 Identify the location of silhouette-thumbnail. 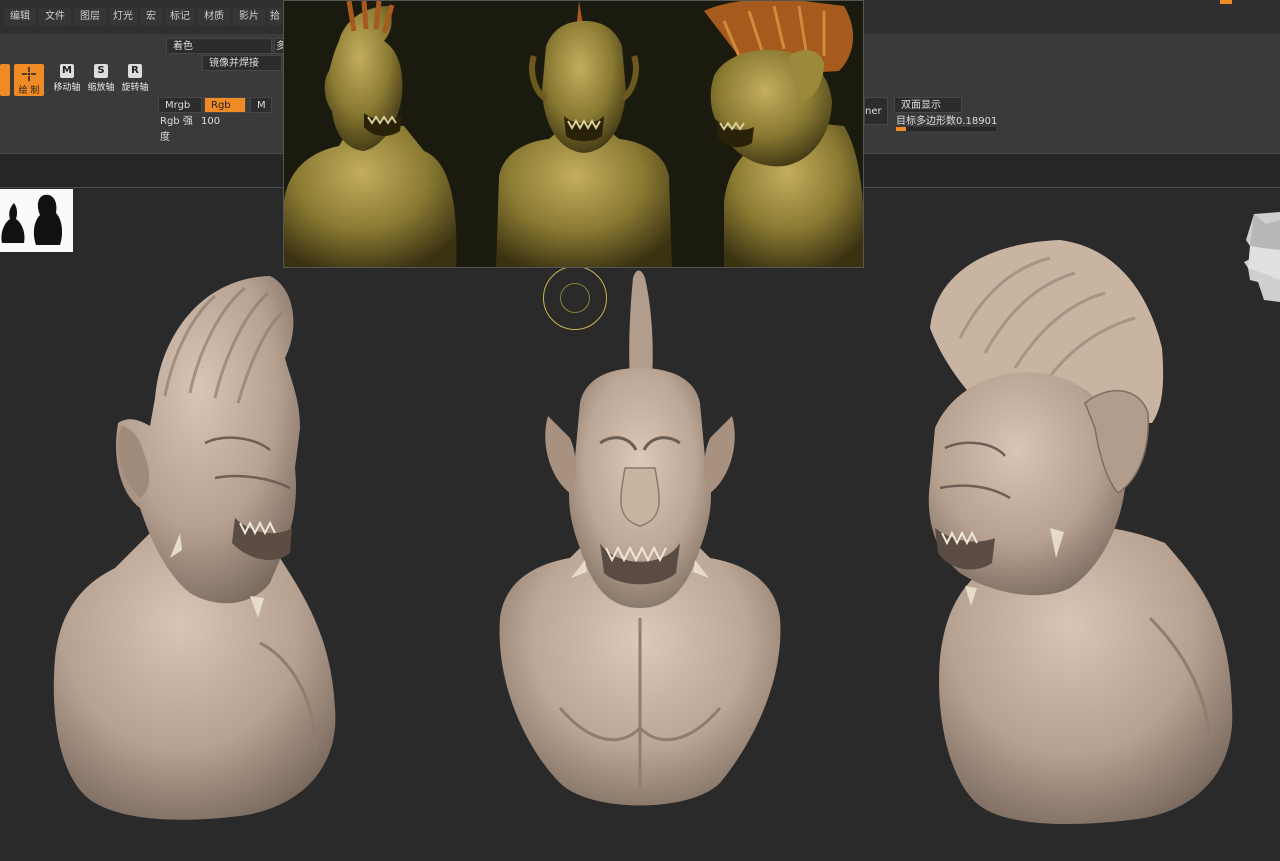
(36, 220).